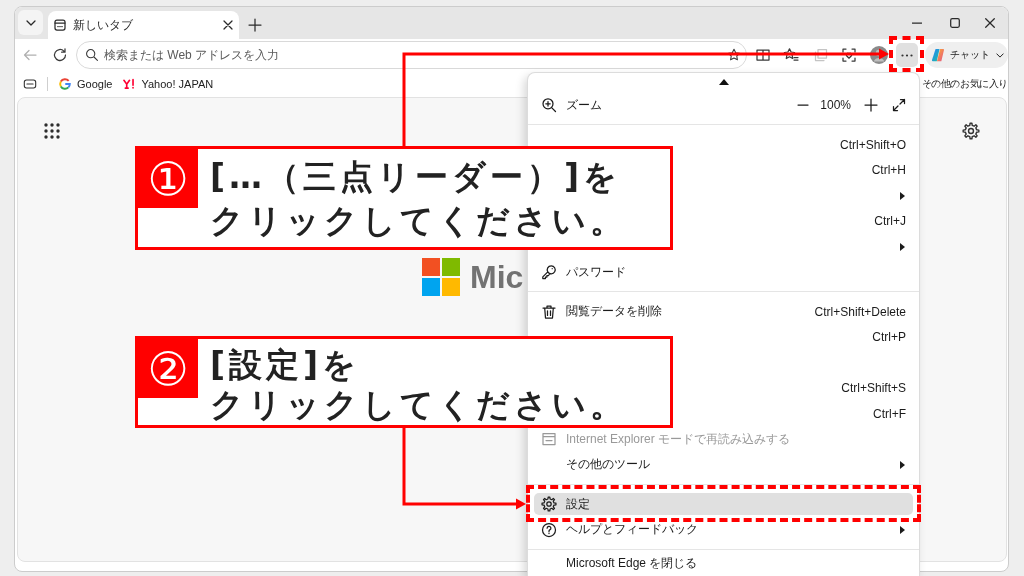  I want to click on magnifier-plus-icon, so click(549, 105).